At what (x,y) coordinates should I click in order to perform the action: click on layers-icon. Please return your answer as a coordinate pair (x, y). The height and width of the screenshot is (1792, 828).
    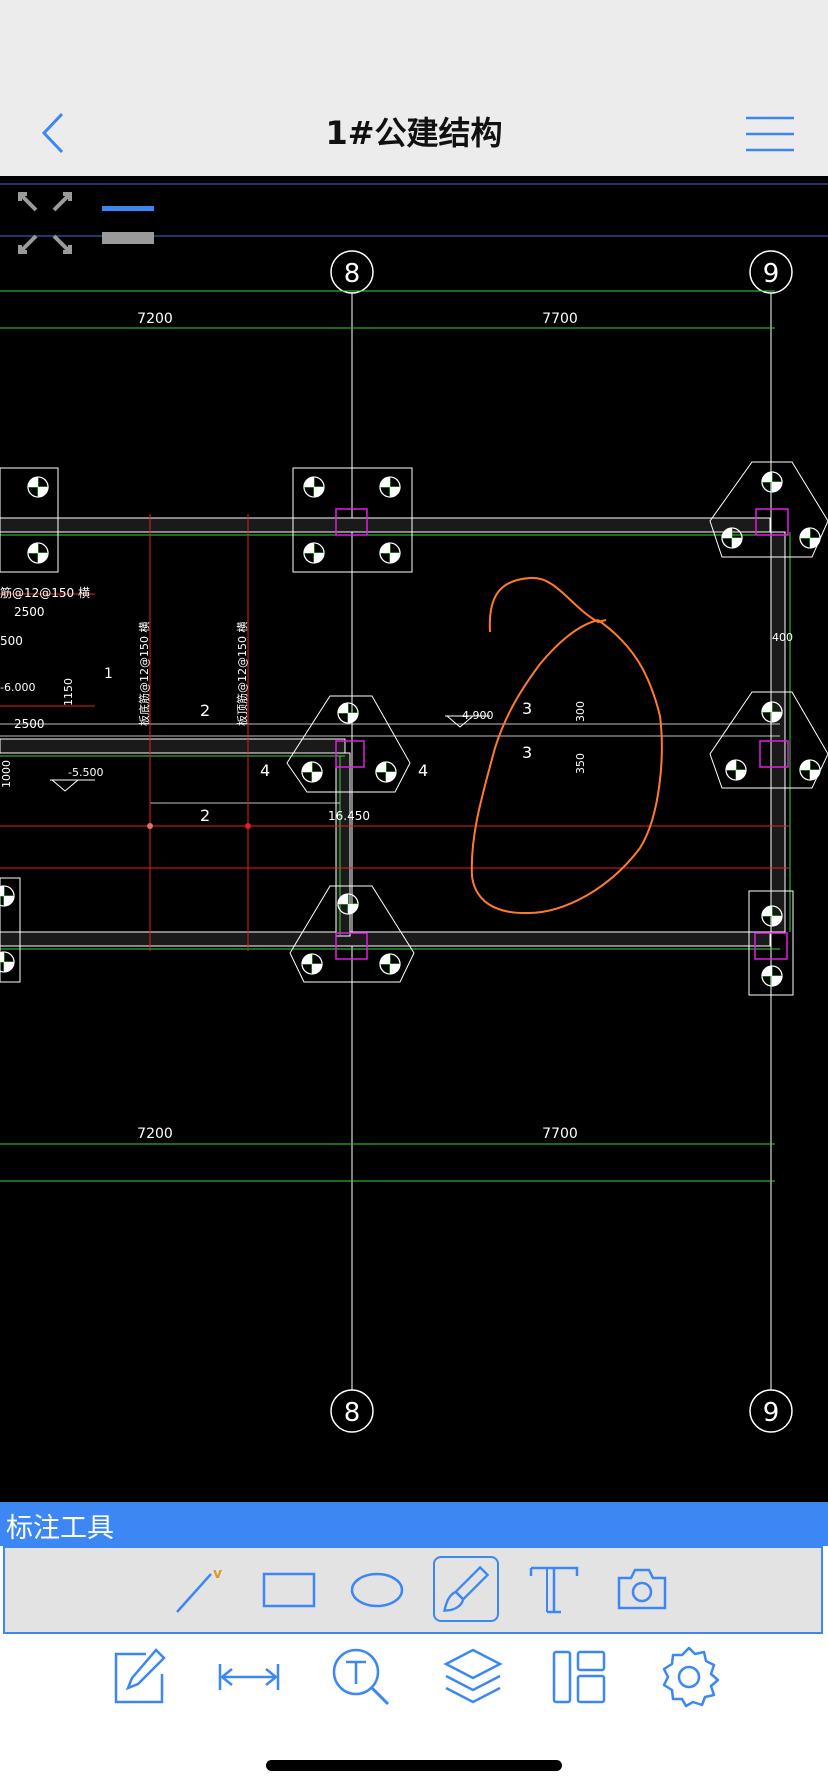
    Looking at the image, I should click on (473, 1676).